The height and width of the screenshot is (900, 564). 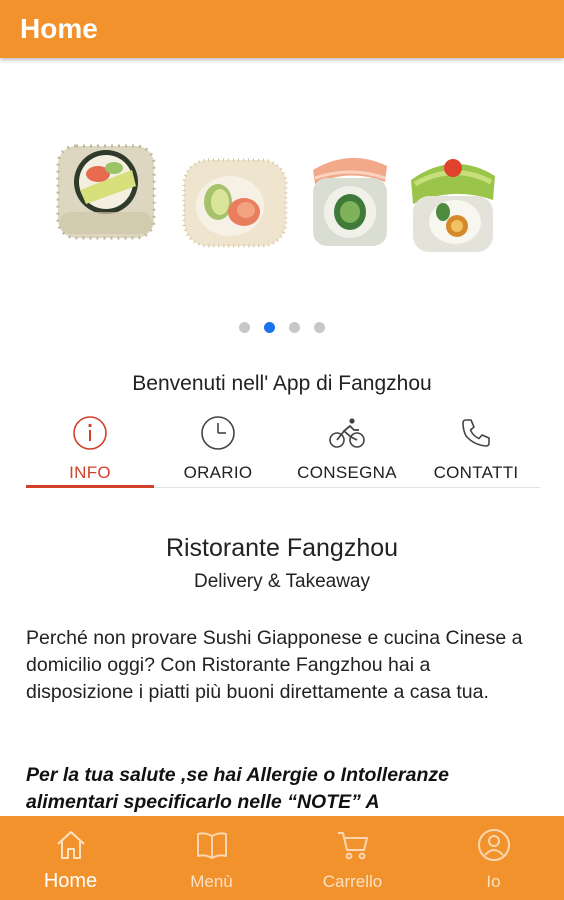 I want to click on restaurant-name: Ristorante Fangzhou, so click(x=282, y=548).